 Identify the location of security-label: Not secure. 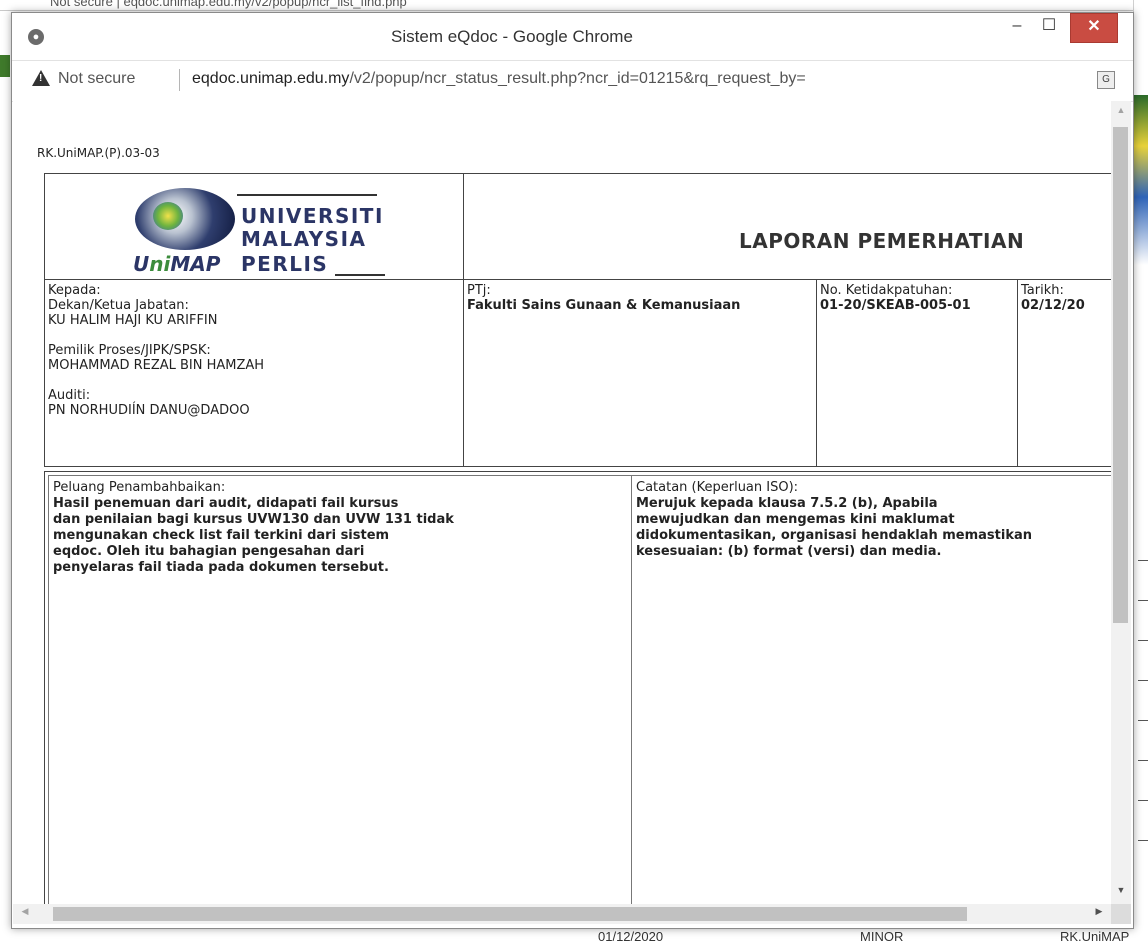
(96, 79).